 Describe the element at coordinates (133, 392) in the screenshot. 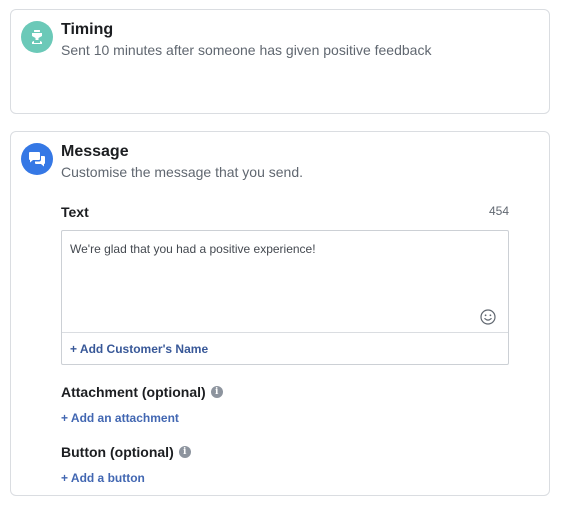

I see `attachment-label-text: Attachment (optional)` at that location.